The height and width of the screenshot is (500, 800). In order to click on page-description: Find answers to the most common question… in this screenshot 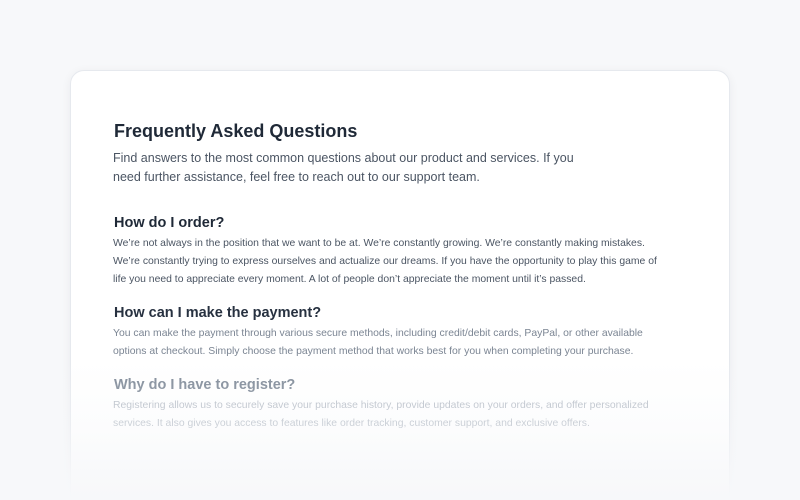, I will do `click(343, 167)`.